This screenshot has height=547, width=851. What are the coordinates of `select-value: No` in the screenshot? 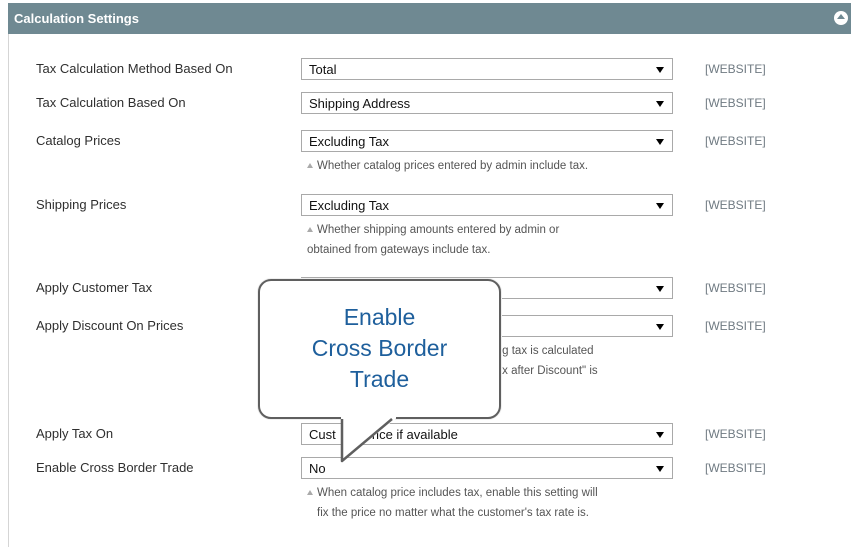 It's located at (317, 468).